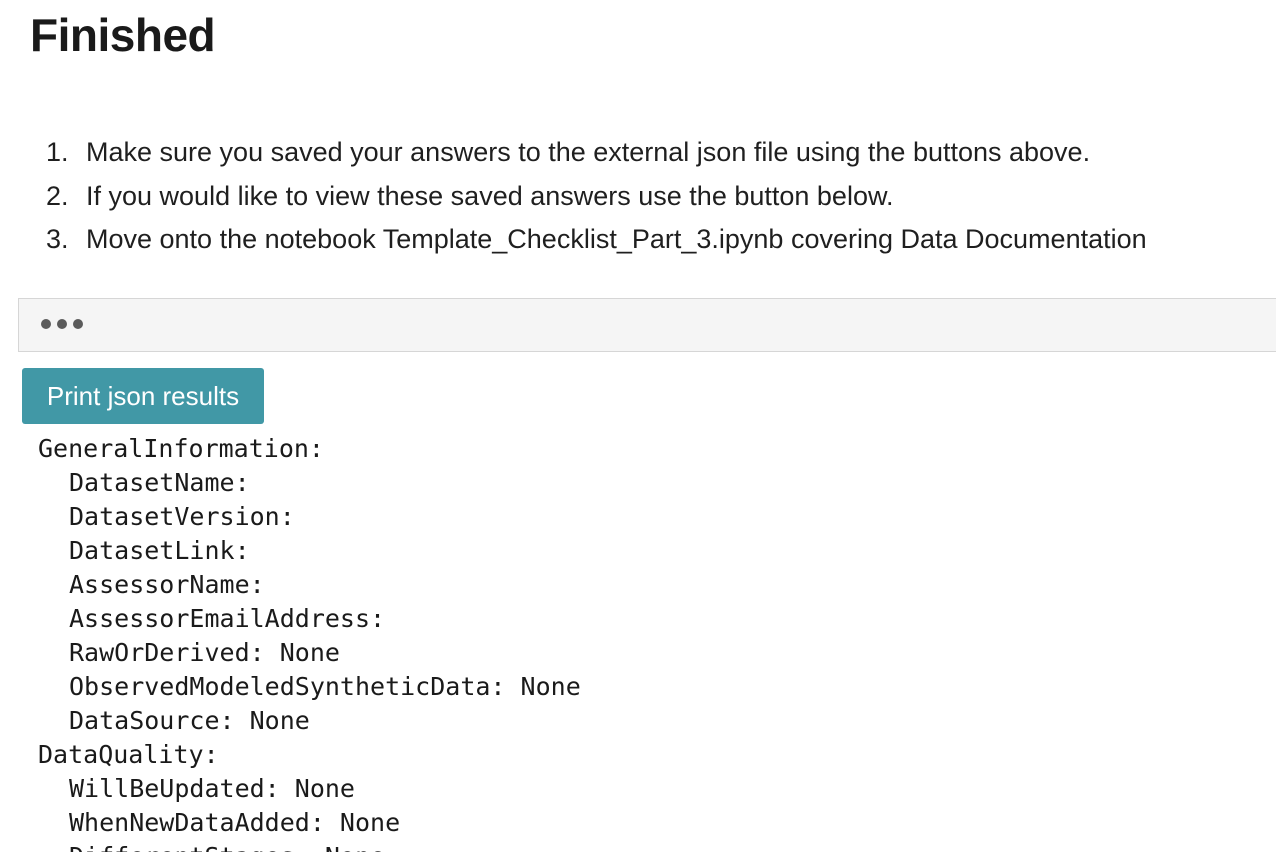 The height and width of the screenshot is (852, 1276). Describe the element at coordinates (57, 152) in the screenshot. I see `instruction-number: 1.` at that location.